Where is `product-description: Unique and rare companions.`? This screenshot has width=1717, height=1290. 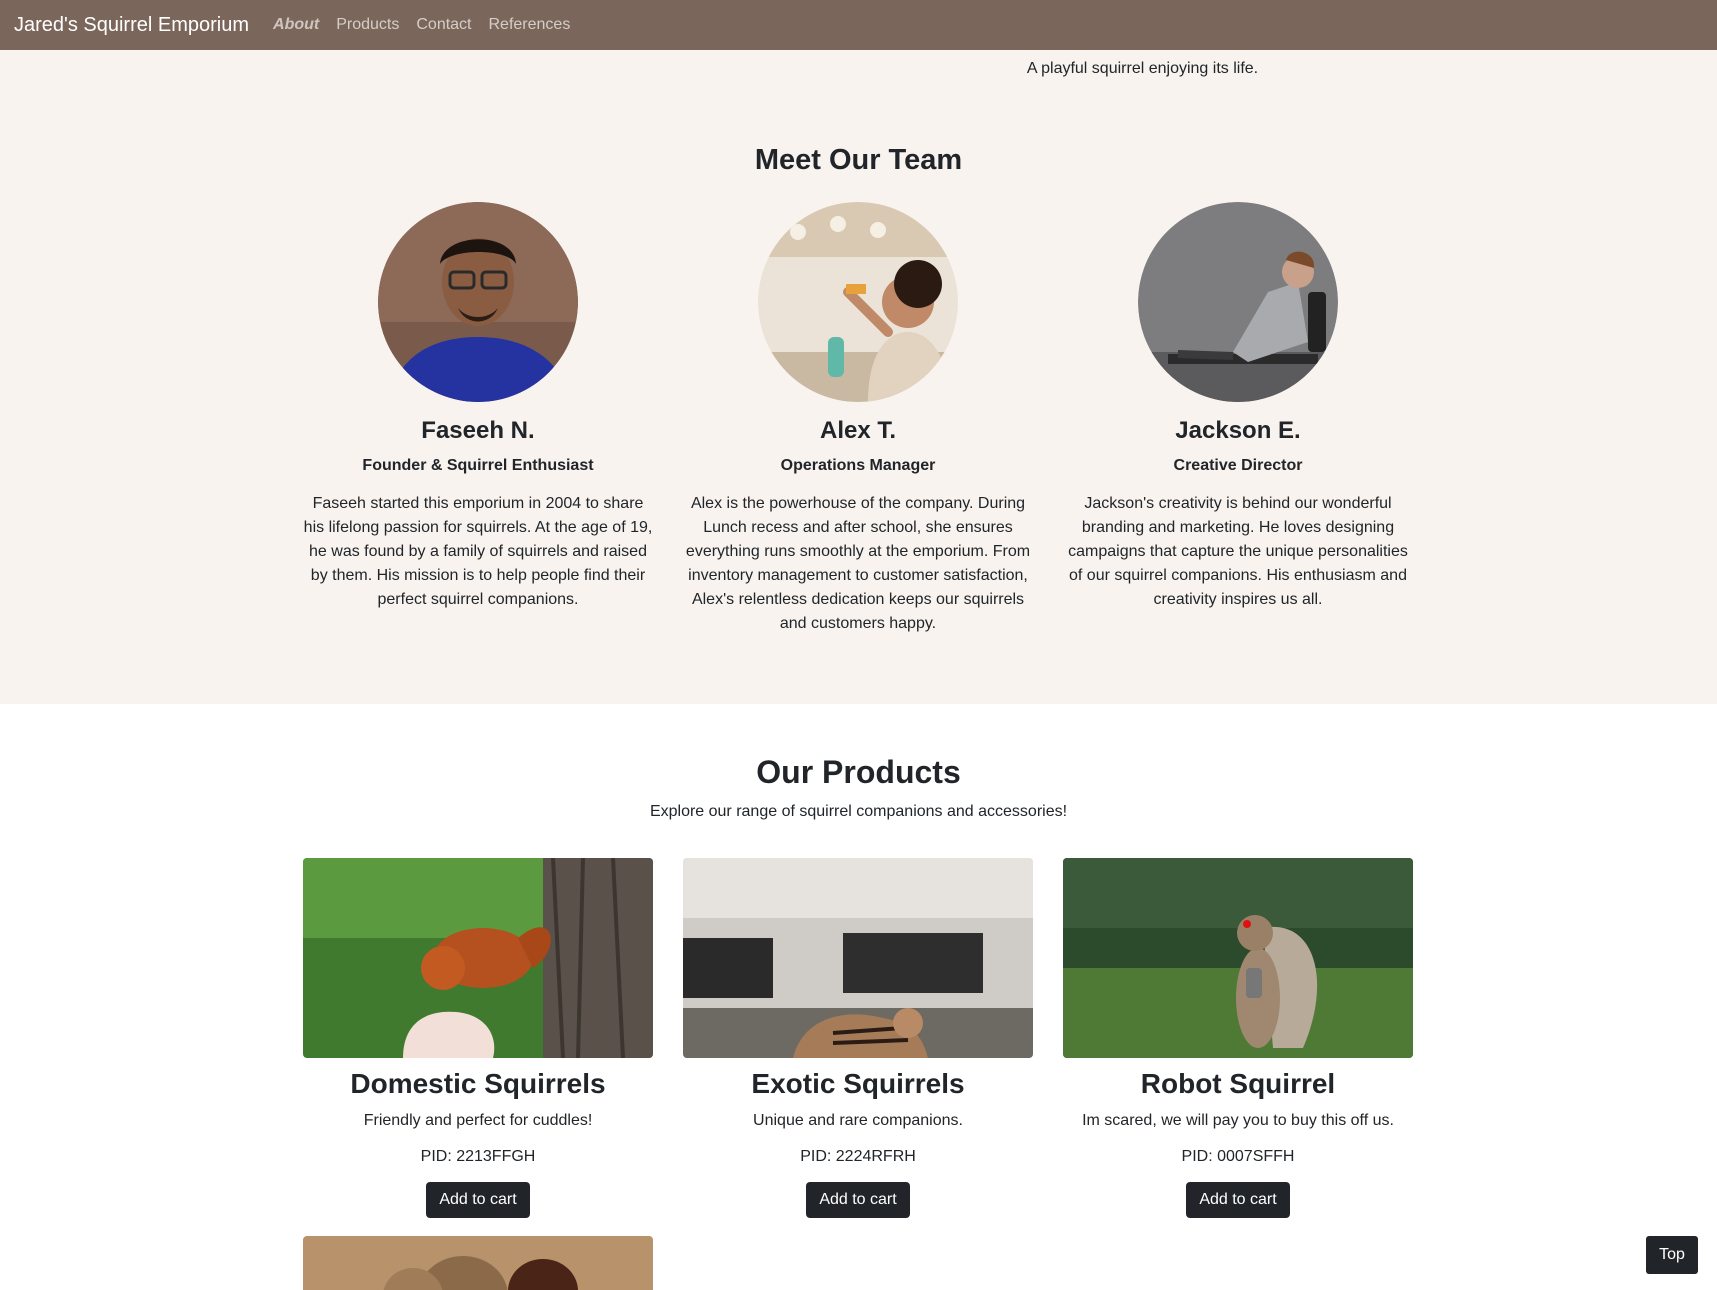 product-description: Unique and rare companions. is located at coordinates (858, 1120).